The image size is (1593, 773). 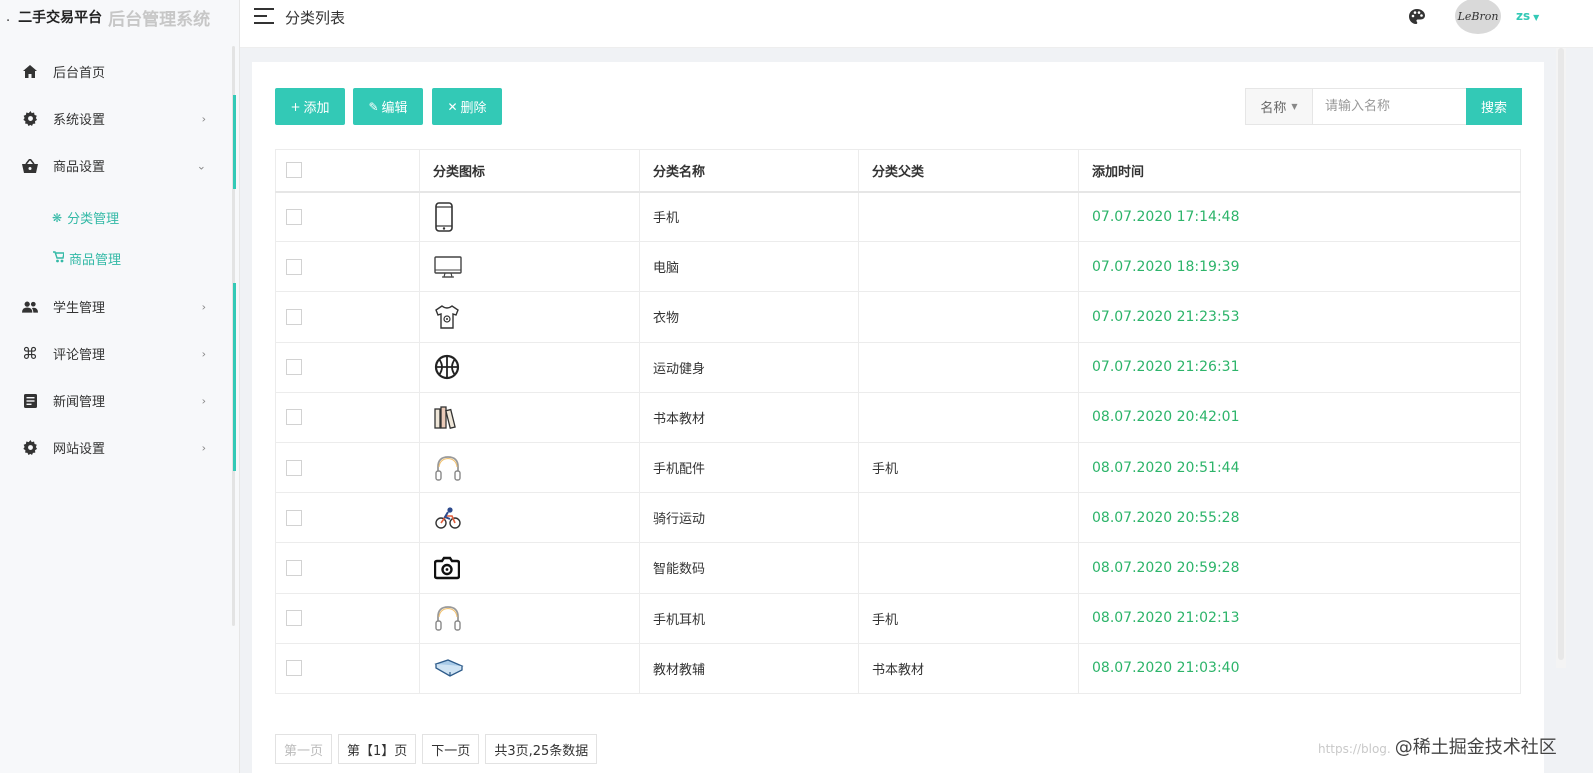 What do you see at coordinates (447, 568) in the screenshot?
I see `camera-icon` at bounding box center [447, 568].